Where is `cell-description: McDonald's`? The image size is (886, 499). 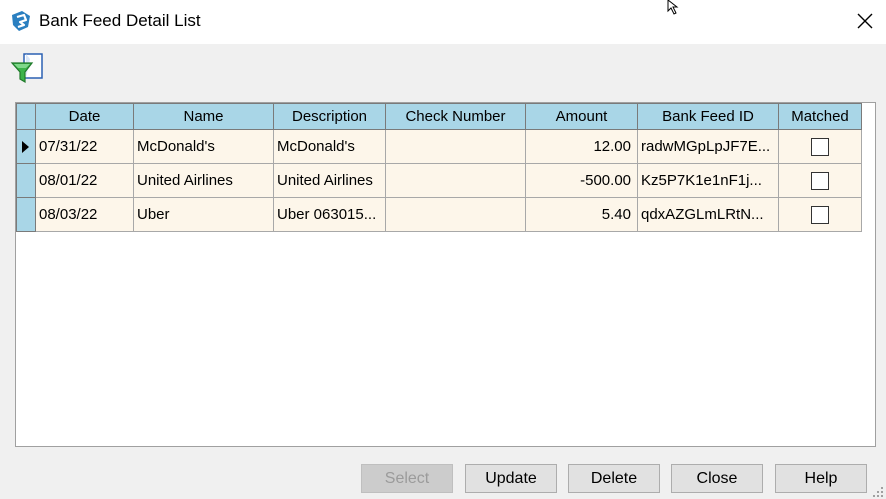
cell-description: McDonald's is located at coordinates (329, 146).